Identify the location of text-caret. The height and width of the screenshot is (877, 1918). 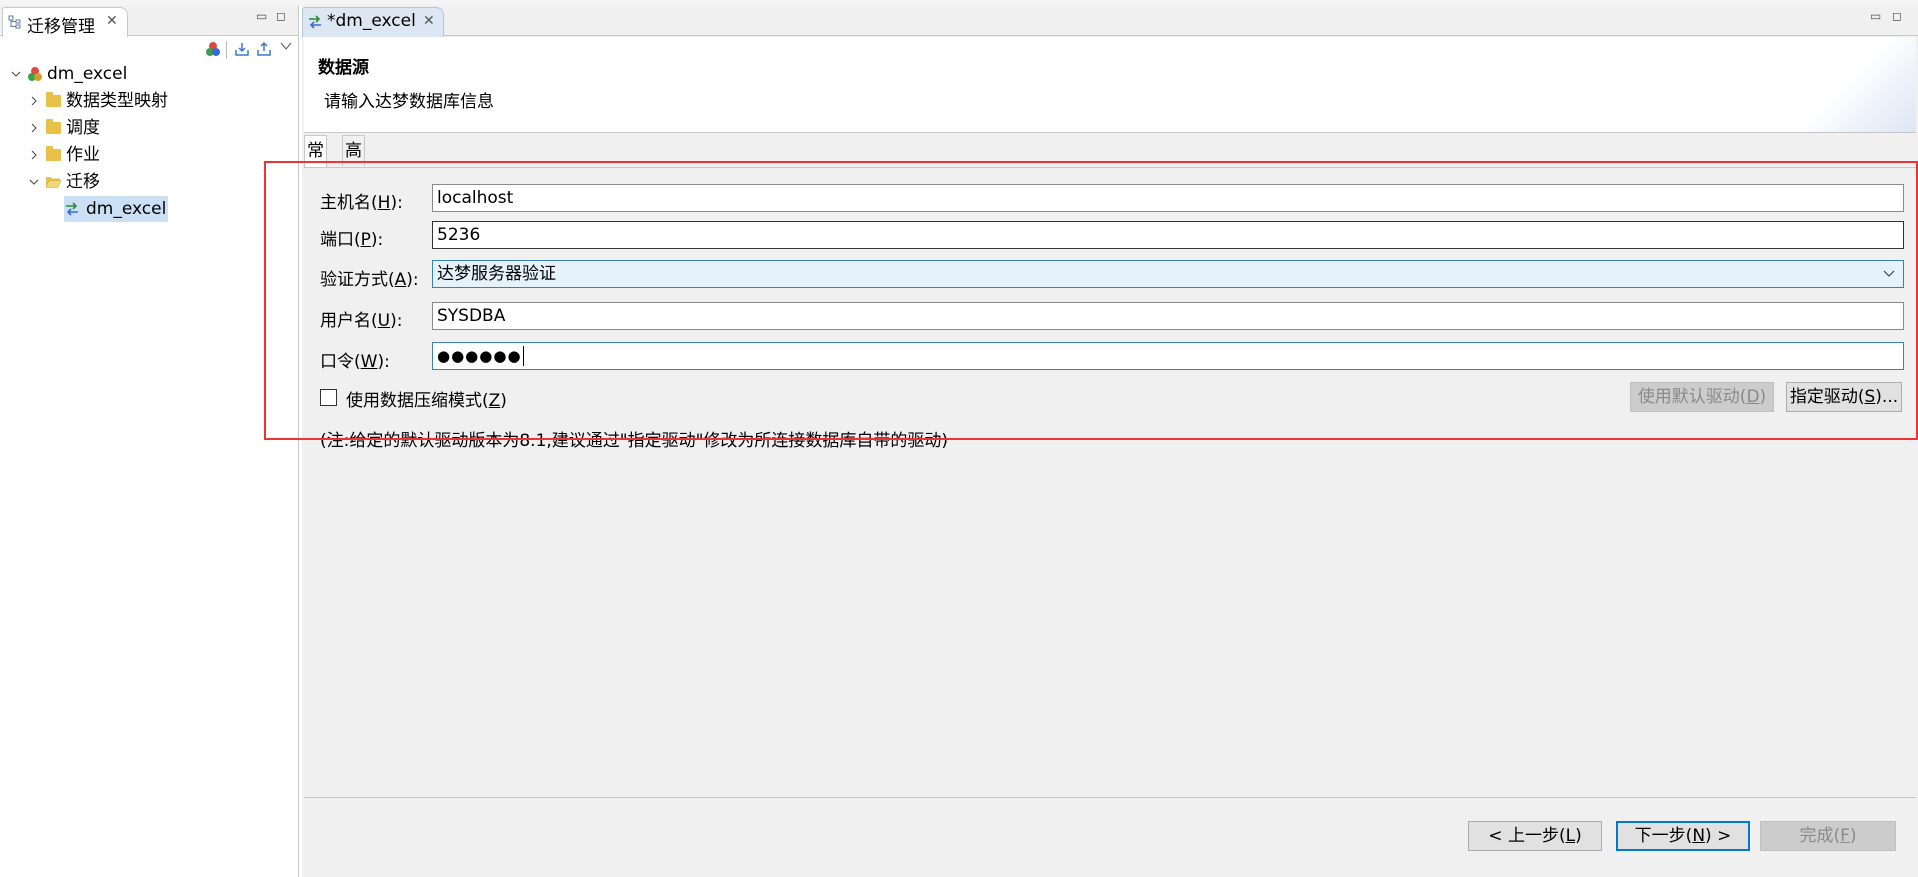
(523, 356).